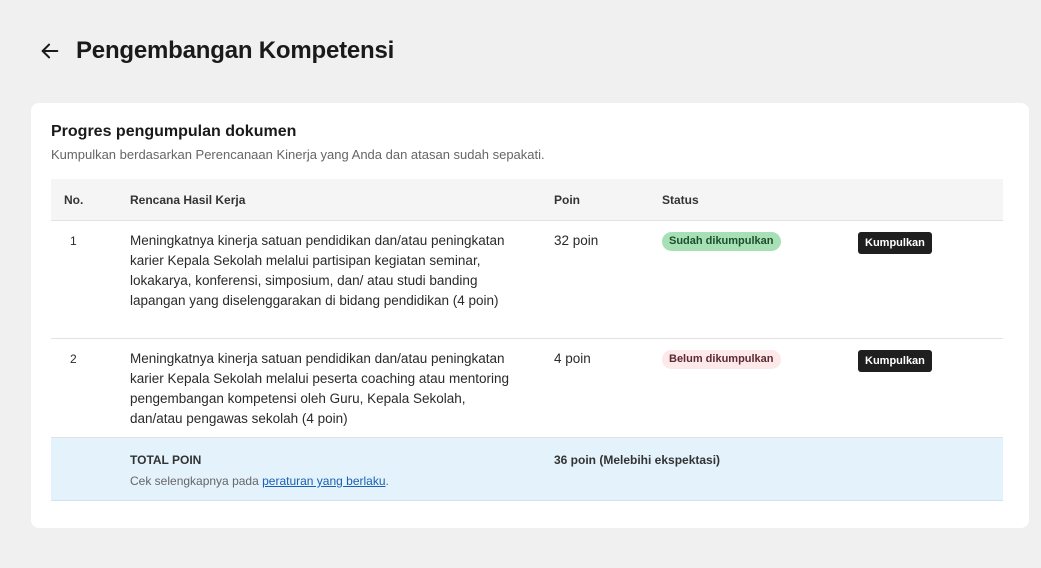 This screenshot has height=568, width=1041. What do you see at coordinates (323, 481) in the screenshot?
I see `regulation-link: peraturan yang berlaku` at bounding box center [323, 481].